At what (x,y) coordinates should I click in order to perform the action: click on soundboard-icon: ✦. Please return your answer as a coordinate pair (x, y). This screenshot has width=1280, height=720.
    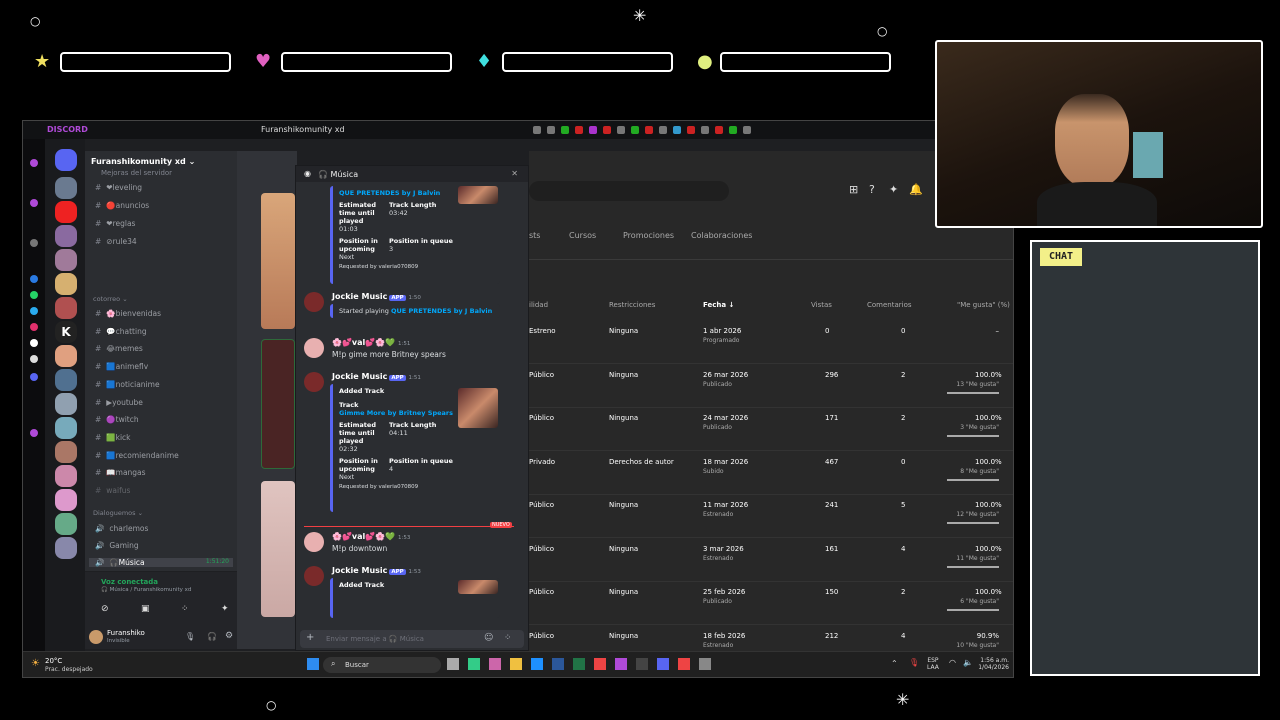
    Looking at the image, I should click on (225, 609).